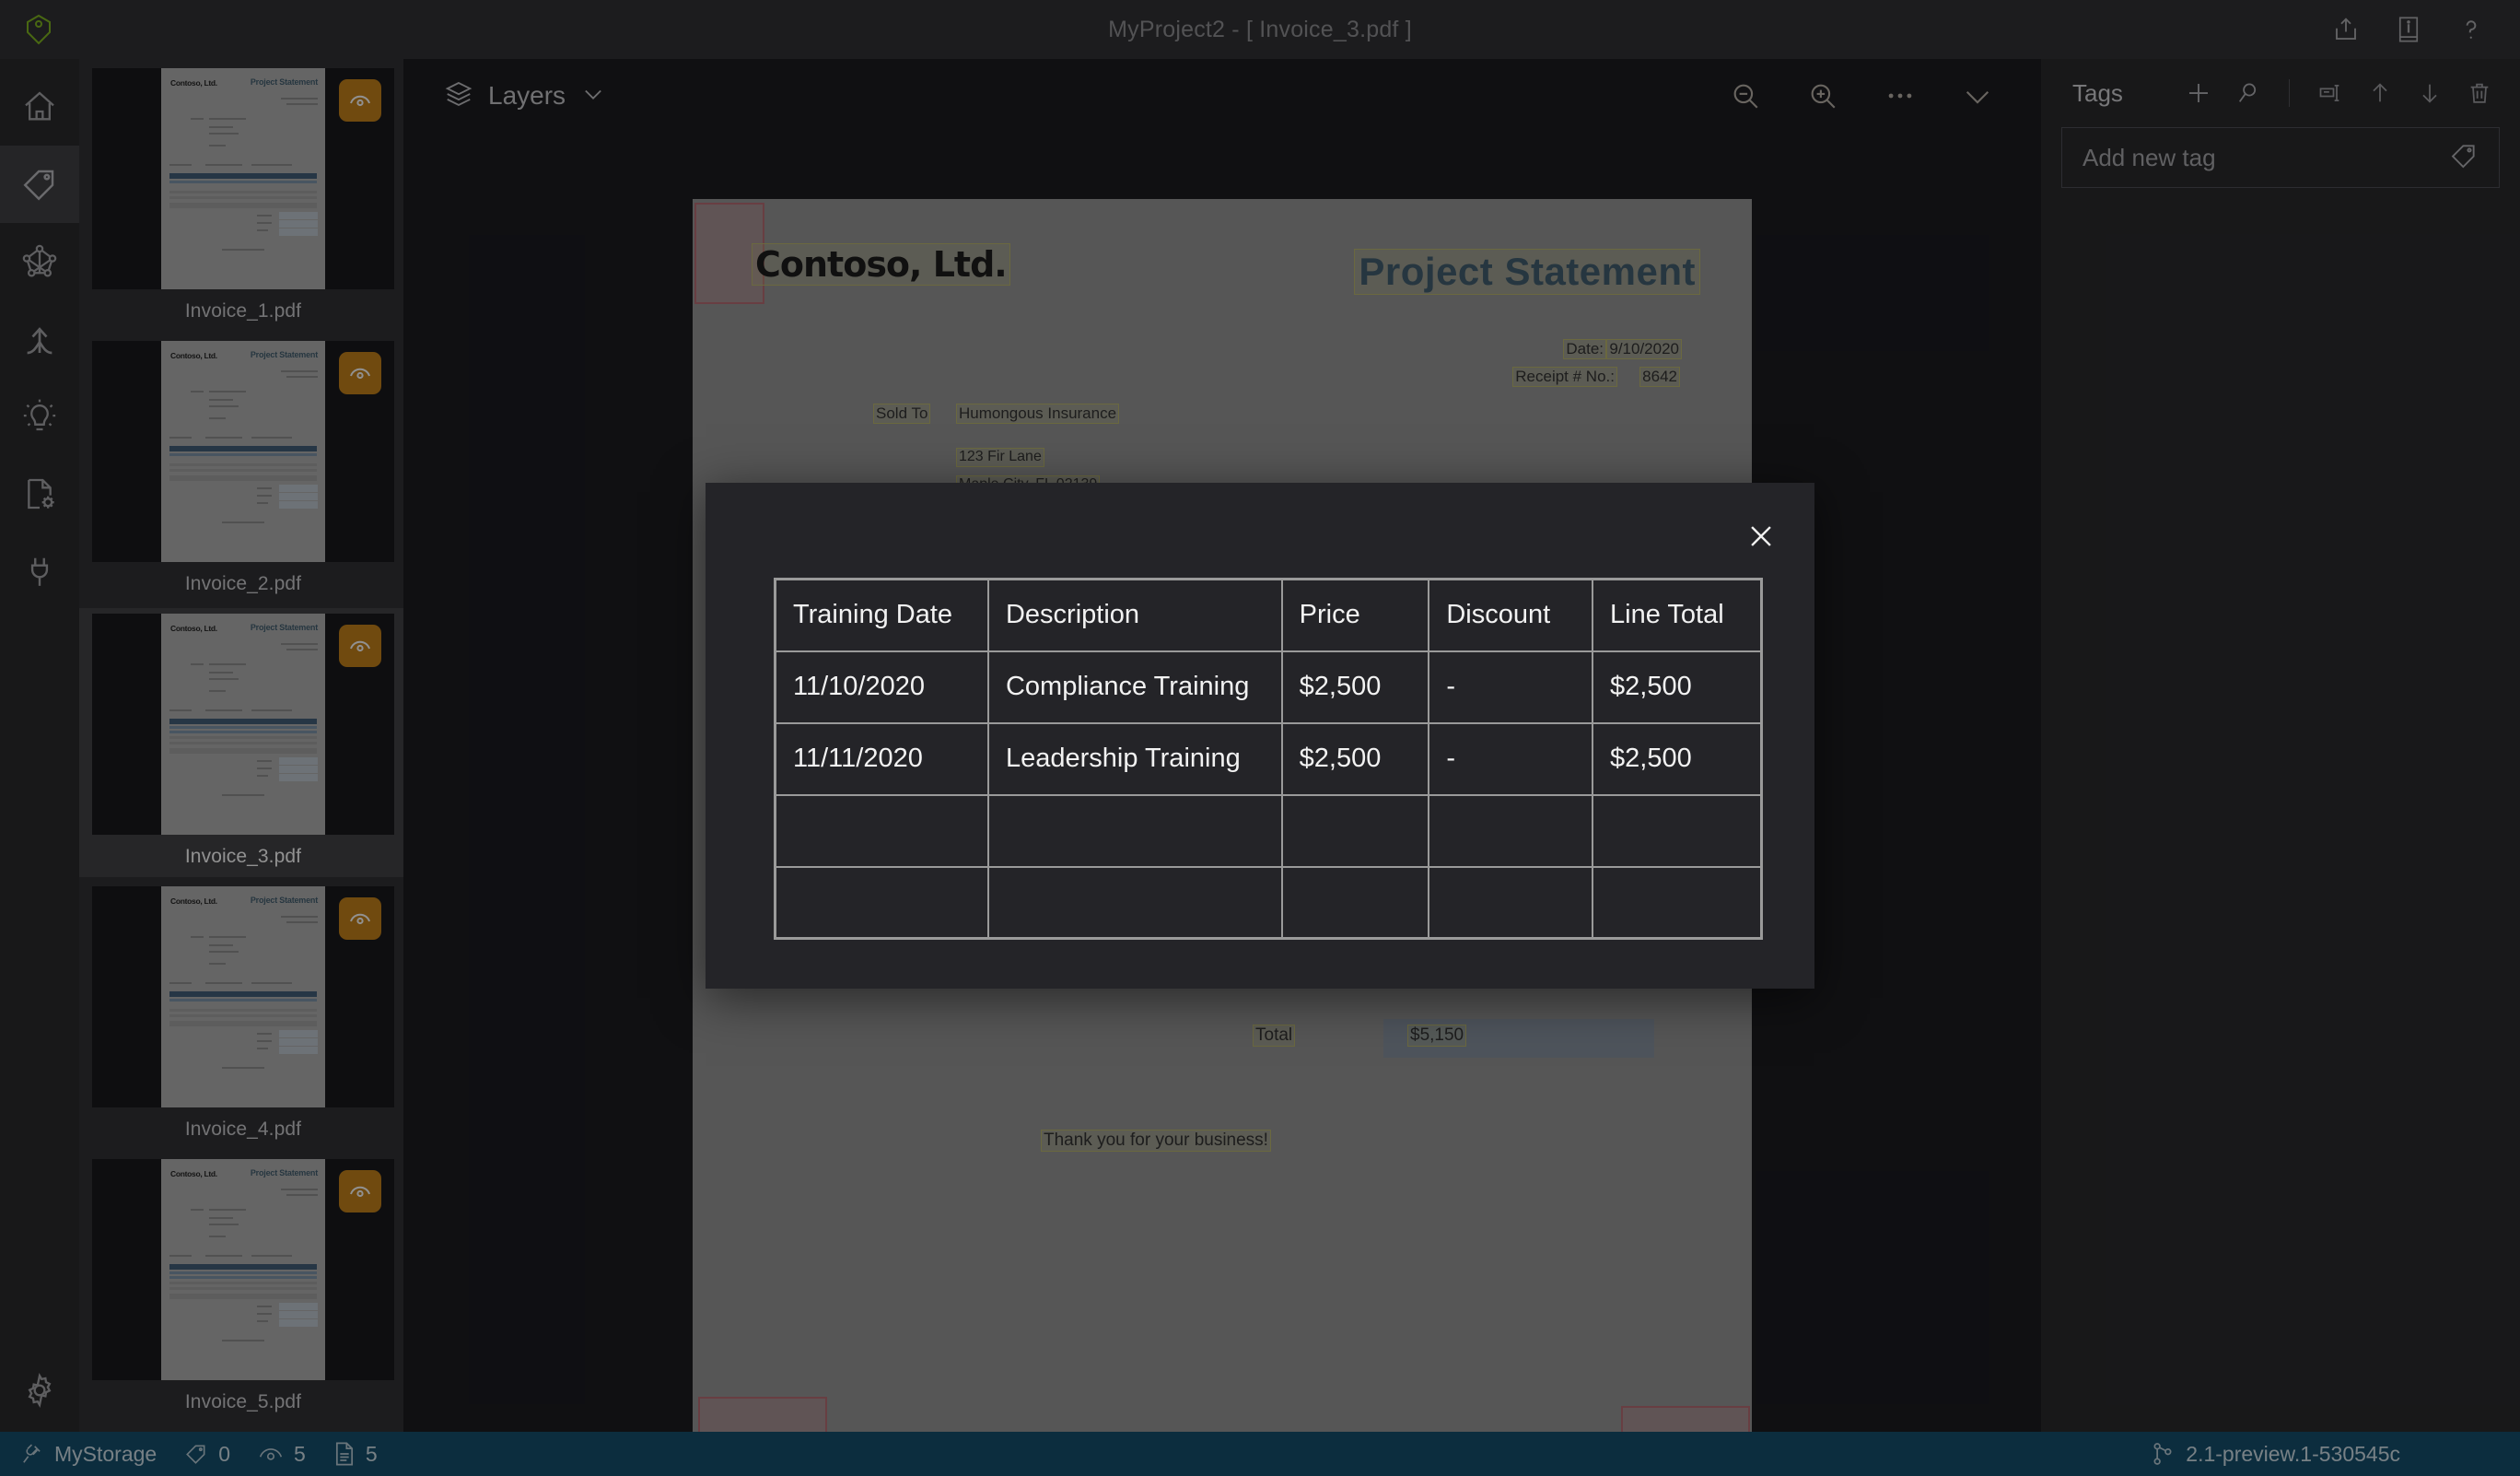 The height and width of the screenshot is (1476, 2520). What do you see at coordinates (881, 687) in the screenshot?
I see `table-cell: 11/10/2020` at bounding box center [881, 687].